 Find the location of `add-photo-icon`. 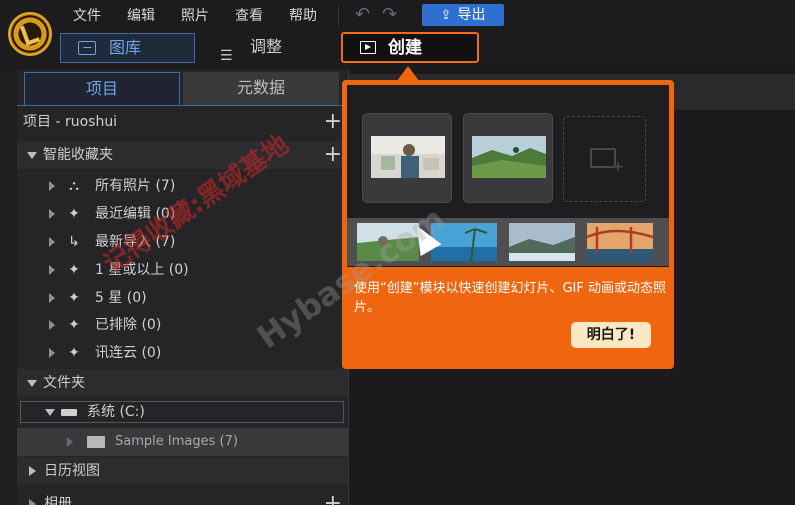

add-photo-icon is located at coordinates (607, 161).